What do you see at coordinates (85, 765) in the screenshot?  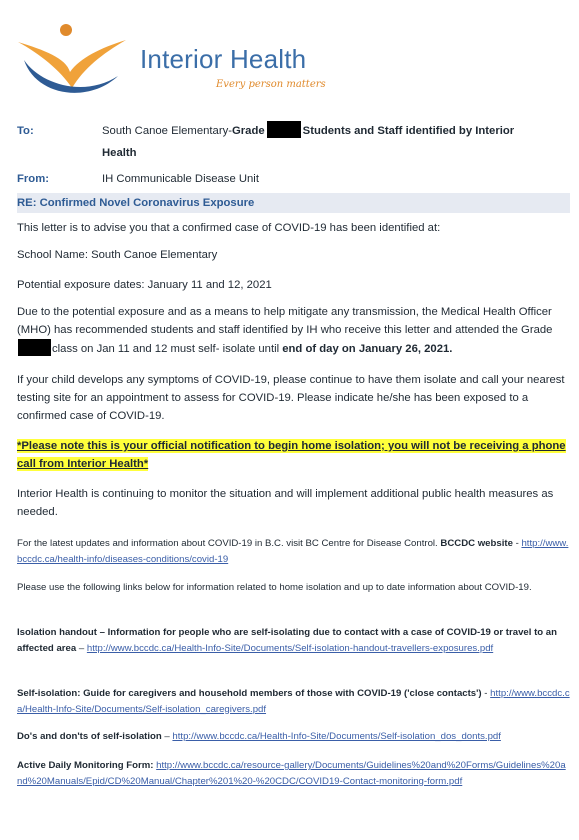 I see `monitoring-form-label: Active Daily Monitoring Form:` at bounding box center [85, 765].